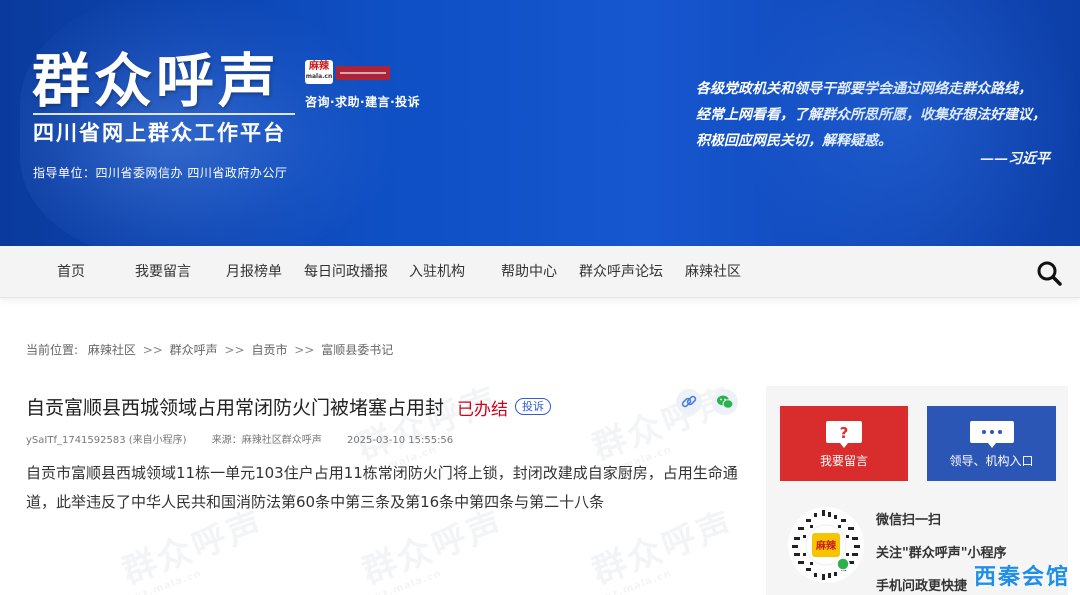  Describe the element at coordinates (864, 89) in the screenshot. I see `quote-line: 各级党政机关和领导干部要学会通过网络走群众路线，` at that location.